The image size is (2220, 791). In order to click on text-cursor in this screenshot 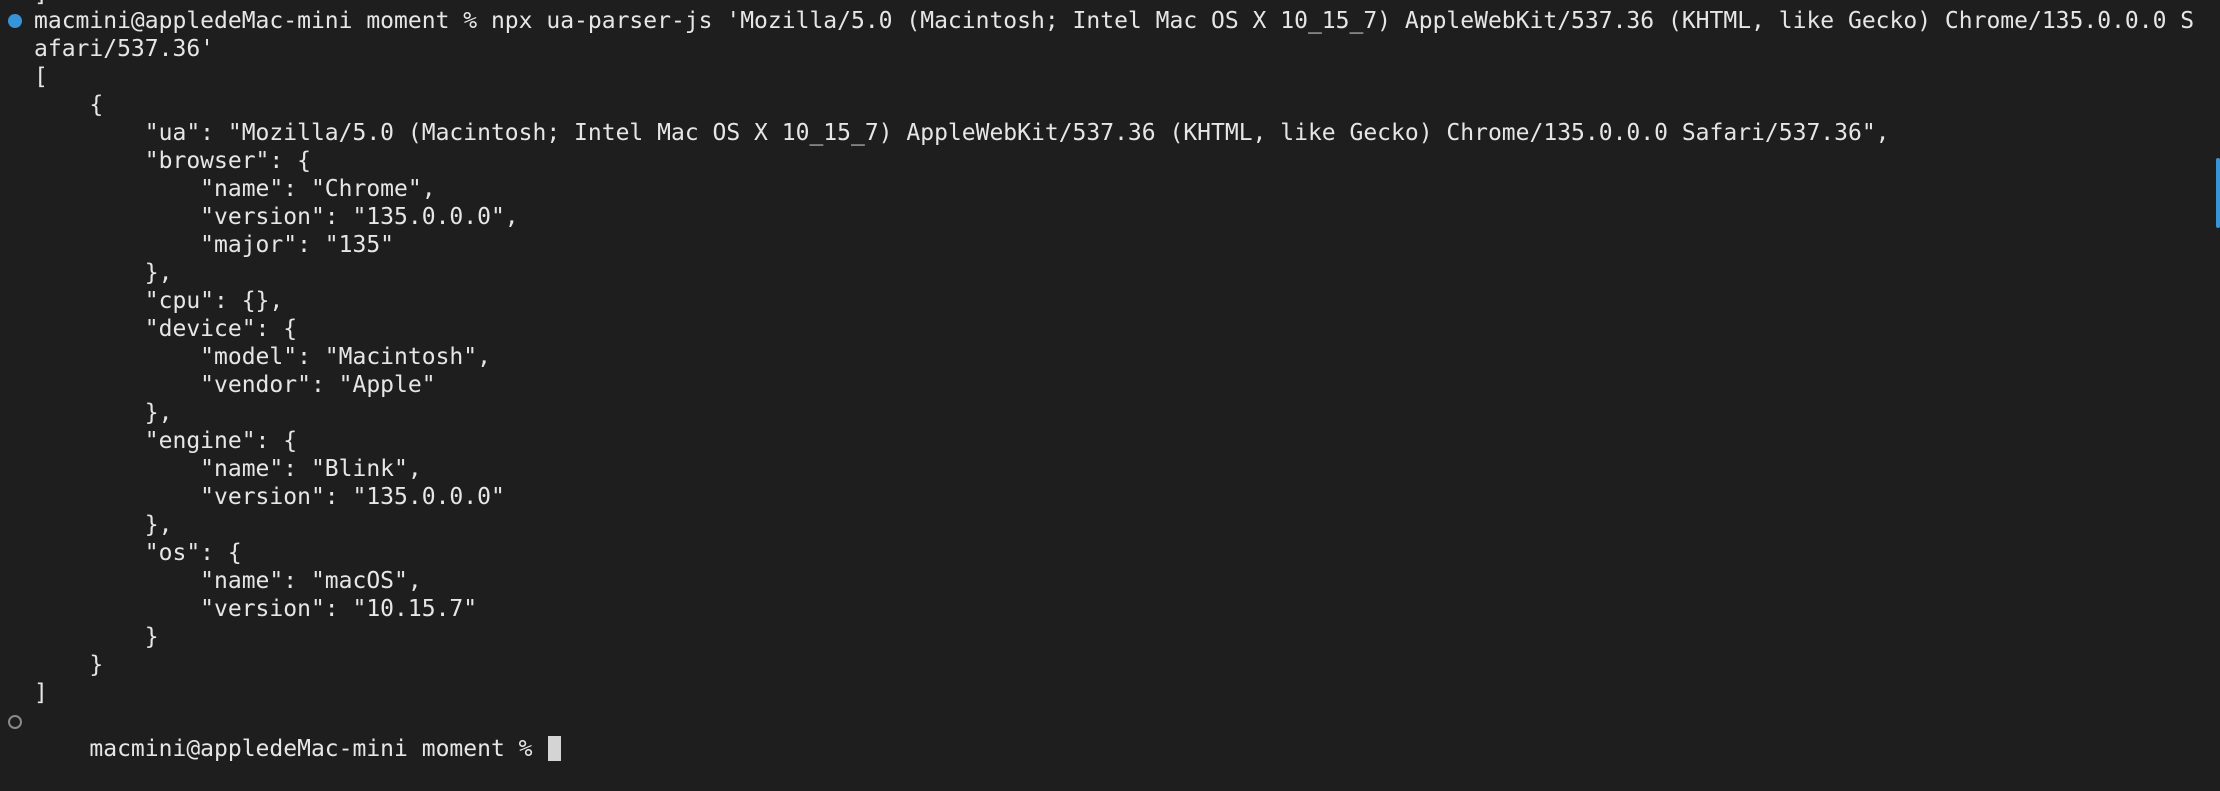, I will do `click(555, 748)`.